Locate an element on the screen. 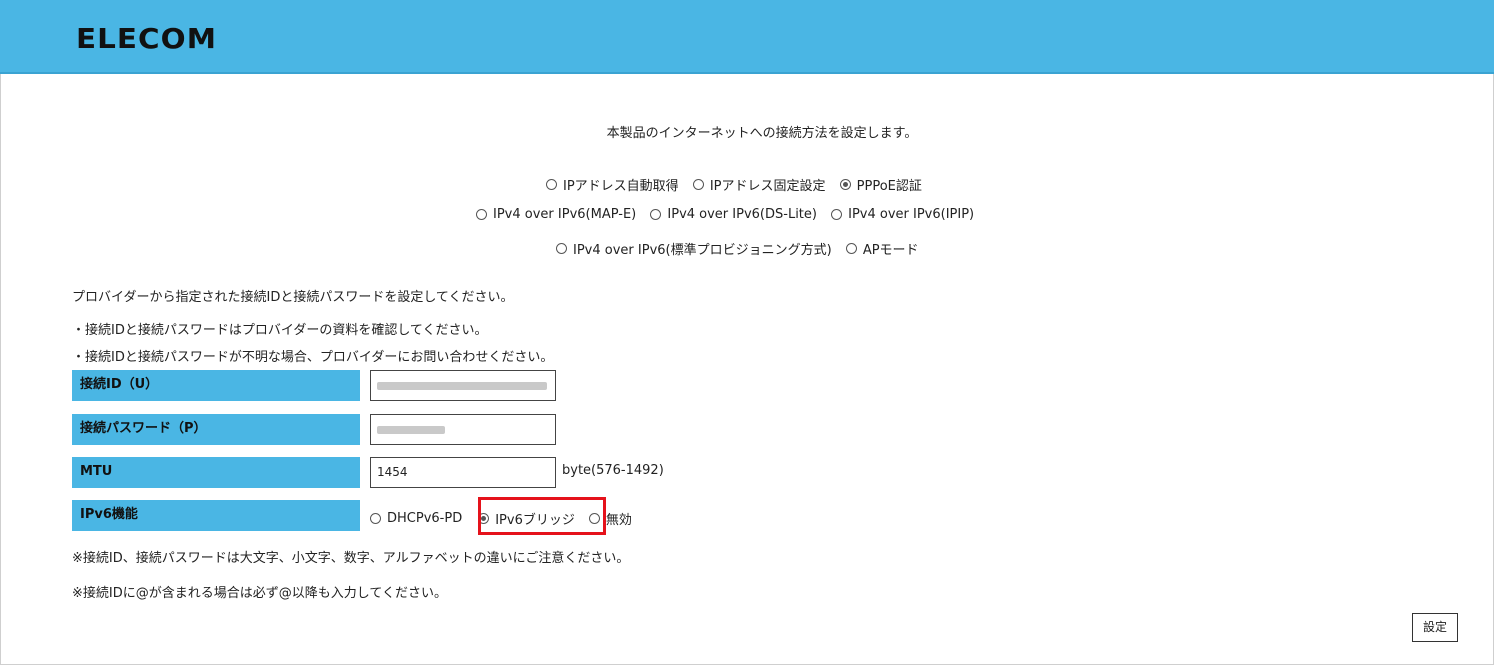 Image resolution: width=1494 pixels, height=665 pixels. intro-text: 本製品のインターネットへの接続方法を設定します。 is located at coordinates (762, 133).